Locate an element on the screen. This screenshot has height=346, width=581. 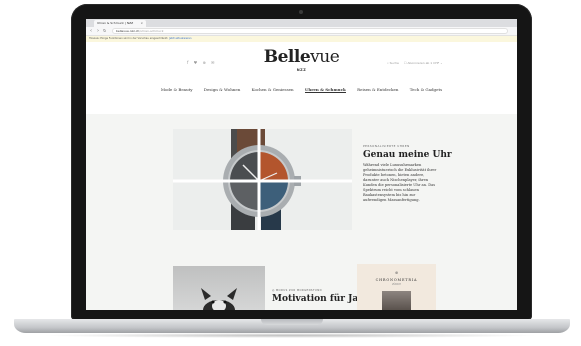
url-path: /uhren-schmuck is located at coordinates (151, 31).